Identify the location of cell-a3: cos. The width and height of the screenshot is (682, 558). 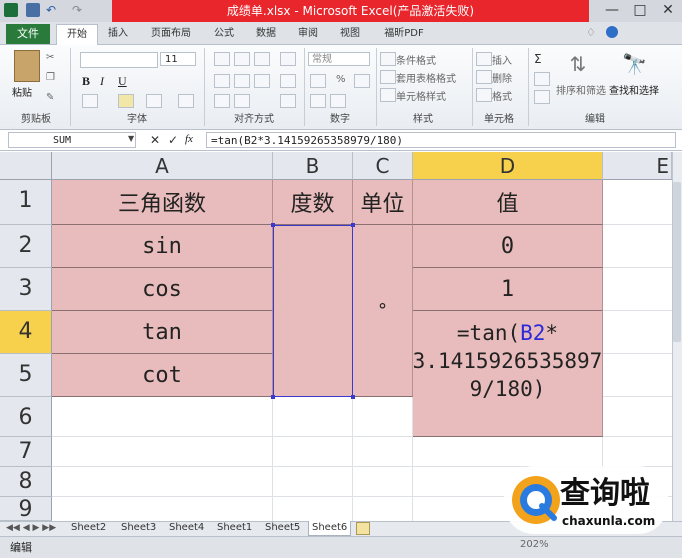
(162, 289).